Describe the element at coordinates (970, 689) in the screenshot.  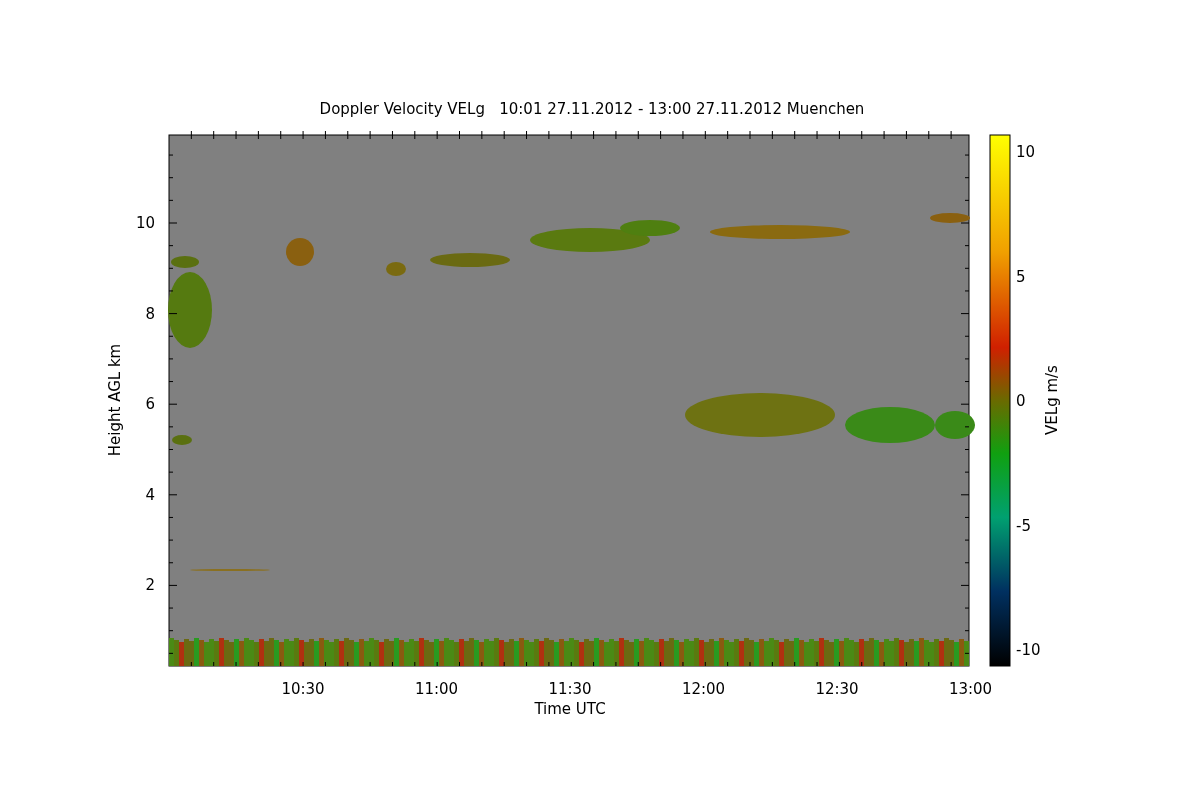
I see `x-tick-label: 13:00` at that location.